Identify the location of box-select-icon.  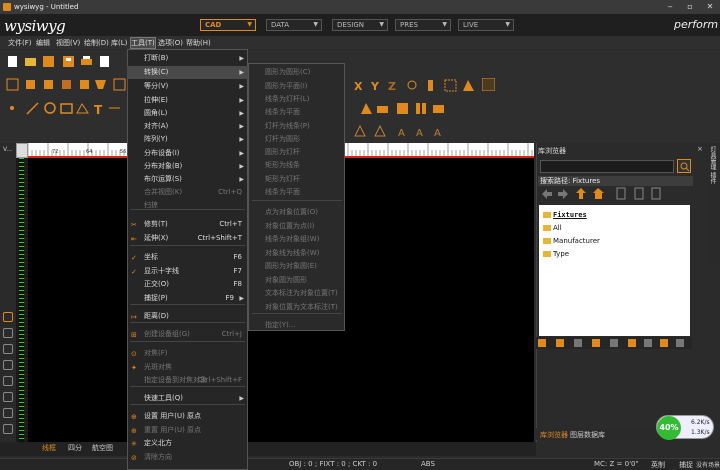
(12, 84).